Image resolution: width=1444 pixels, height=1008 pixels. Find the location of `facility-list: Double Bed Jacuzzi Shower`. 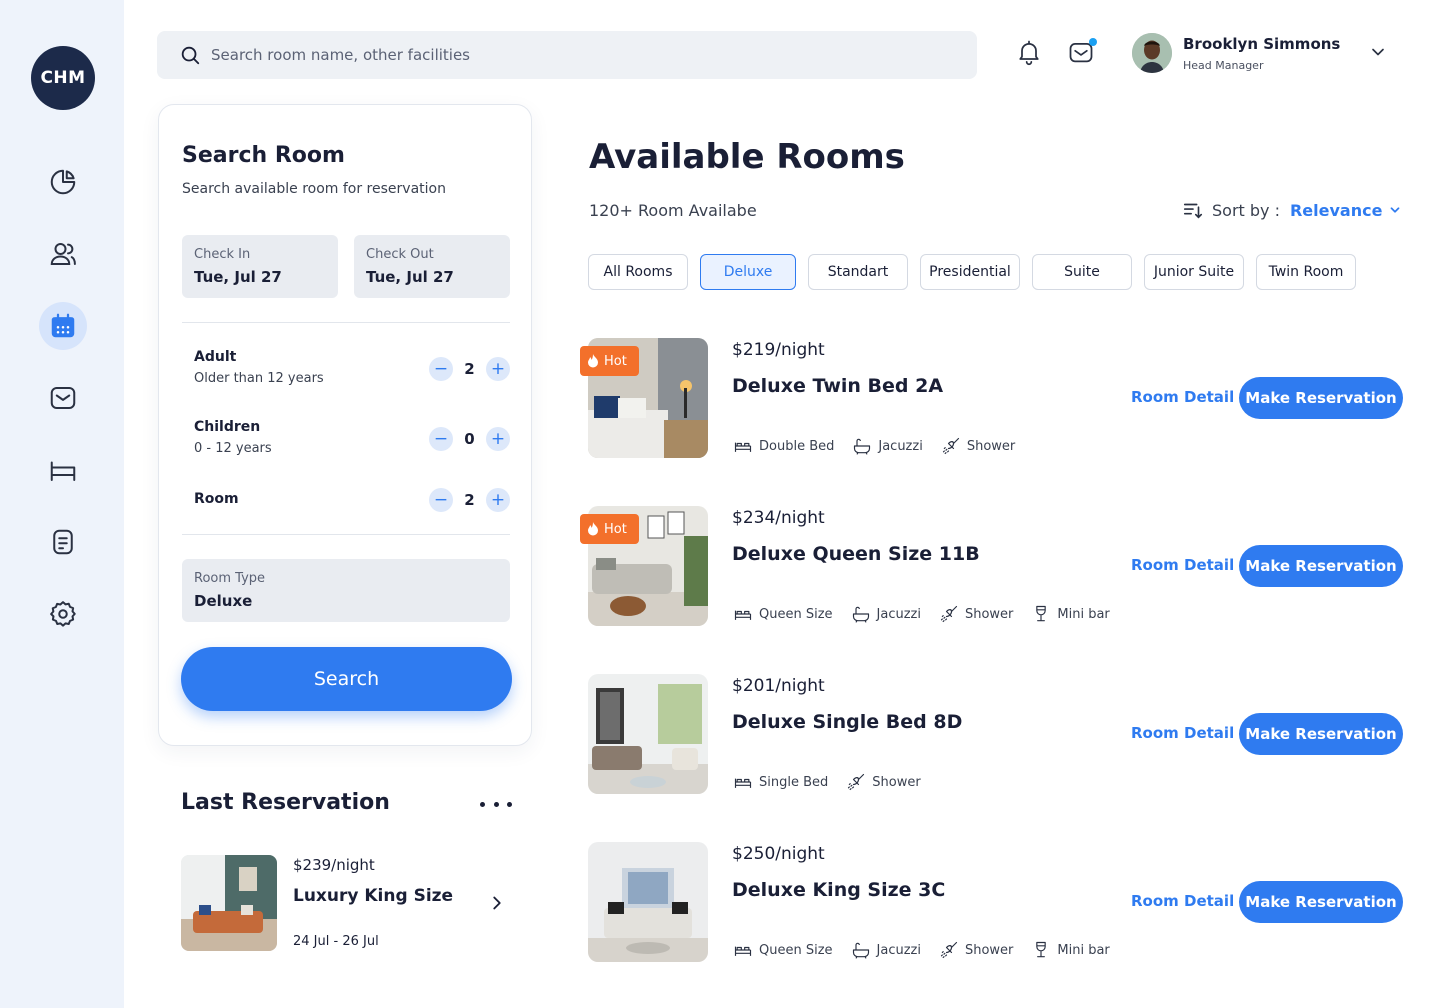

facility-list: Double Bed Jacuzzi Shower is located at coordinates (883, 446).